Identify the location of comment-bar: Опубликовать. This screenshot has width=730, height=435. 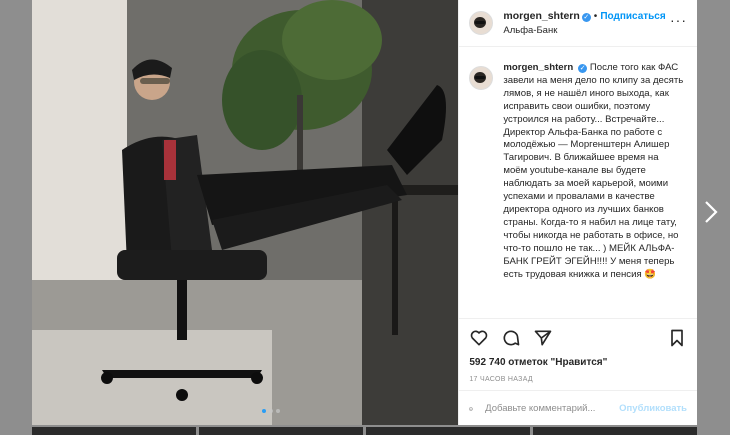
(578, 408).